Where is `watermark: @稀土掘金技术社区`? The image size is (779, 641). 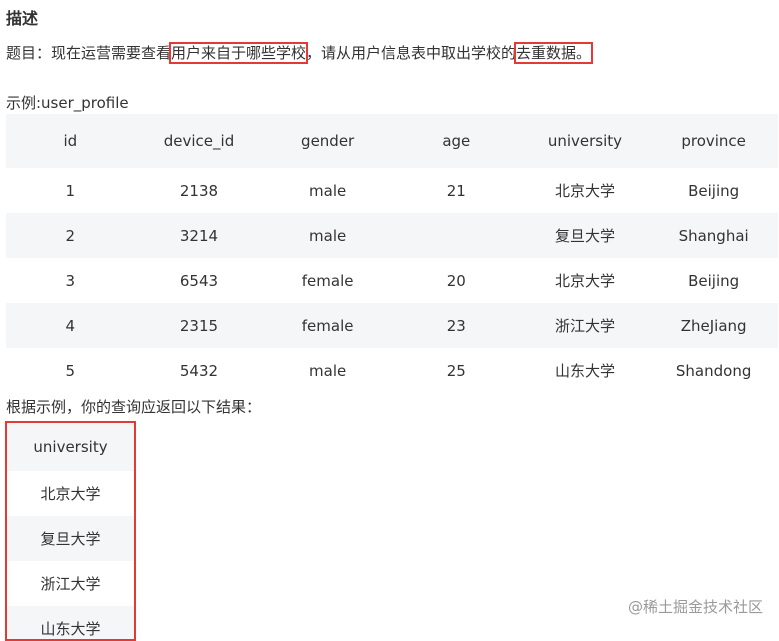
watermark: @稀土掘金技术社区 is located at coordinates (695, 607).